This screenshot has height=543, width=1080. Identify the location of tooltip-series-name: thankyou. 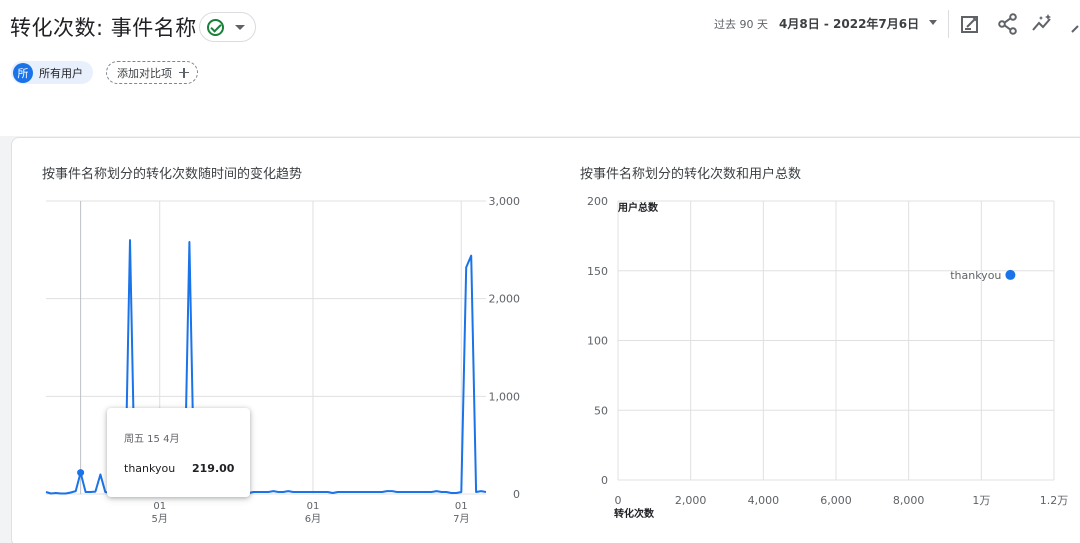
(150, 468).